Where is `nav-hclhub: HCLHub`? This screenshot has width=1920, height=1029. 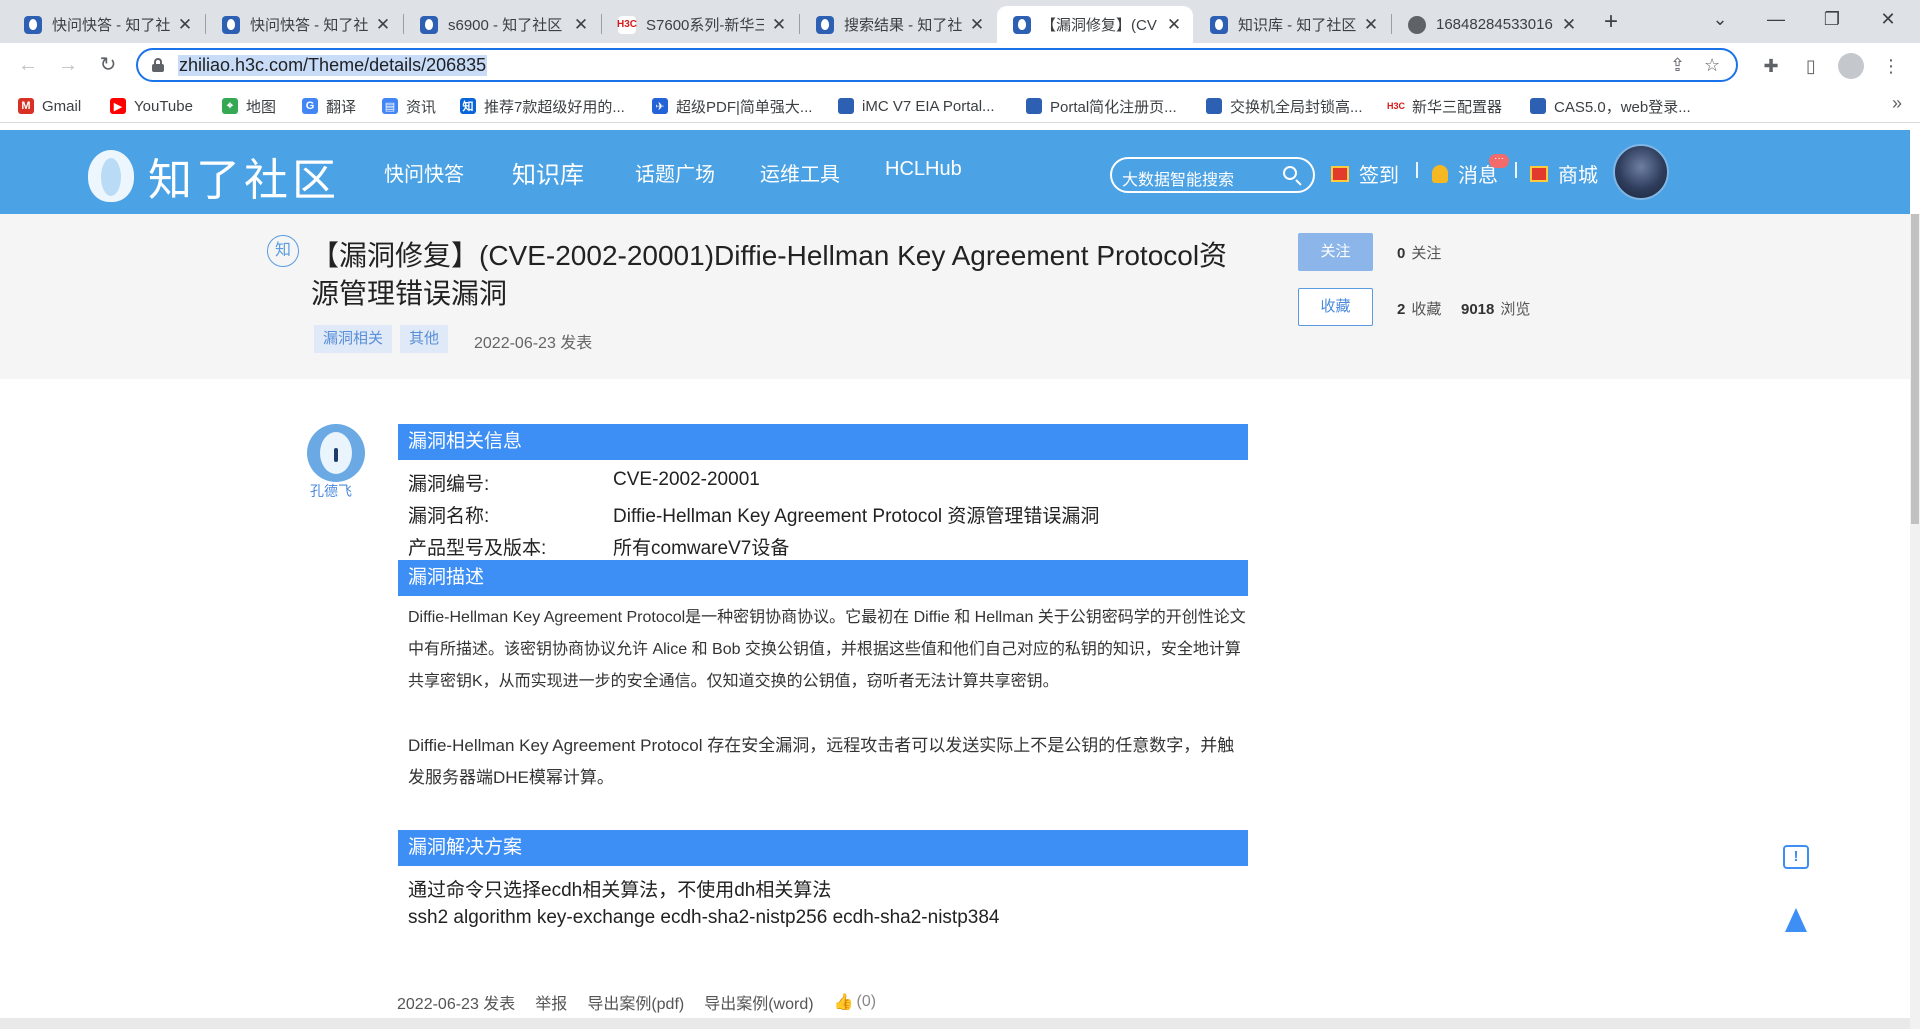 nav-hclhub: HCLHub is located at coordinates (923, 169).